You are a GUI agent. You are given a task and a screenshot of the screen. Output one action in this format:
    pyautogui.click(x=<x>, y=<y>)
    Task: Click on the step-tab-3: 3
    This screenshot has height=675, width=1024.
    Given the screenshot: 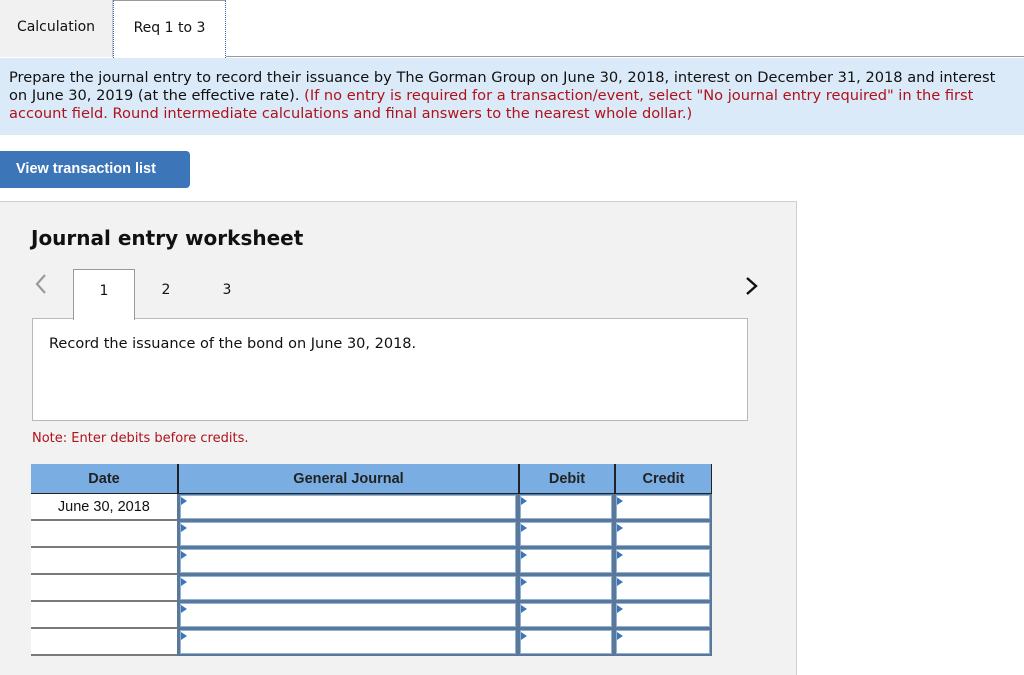 What is the action you would take?
    pyautogui.click(x=227, y=294)
    